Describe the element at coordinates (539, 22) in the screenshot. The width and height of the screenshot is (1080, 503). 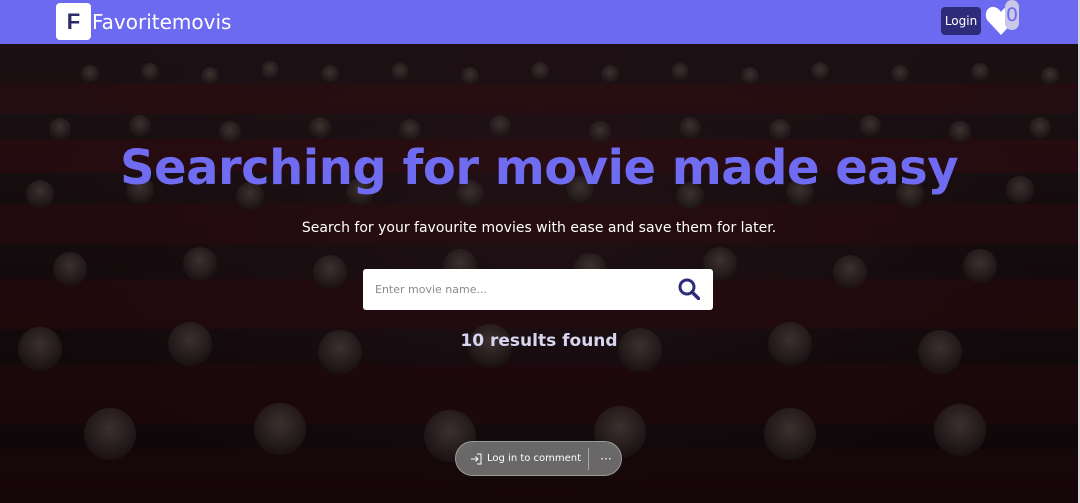
I see `top-navbar: F Favoritemovis Login 0` at that location.